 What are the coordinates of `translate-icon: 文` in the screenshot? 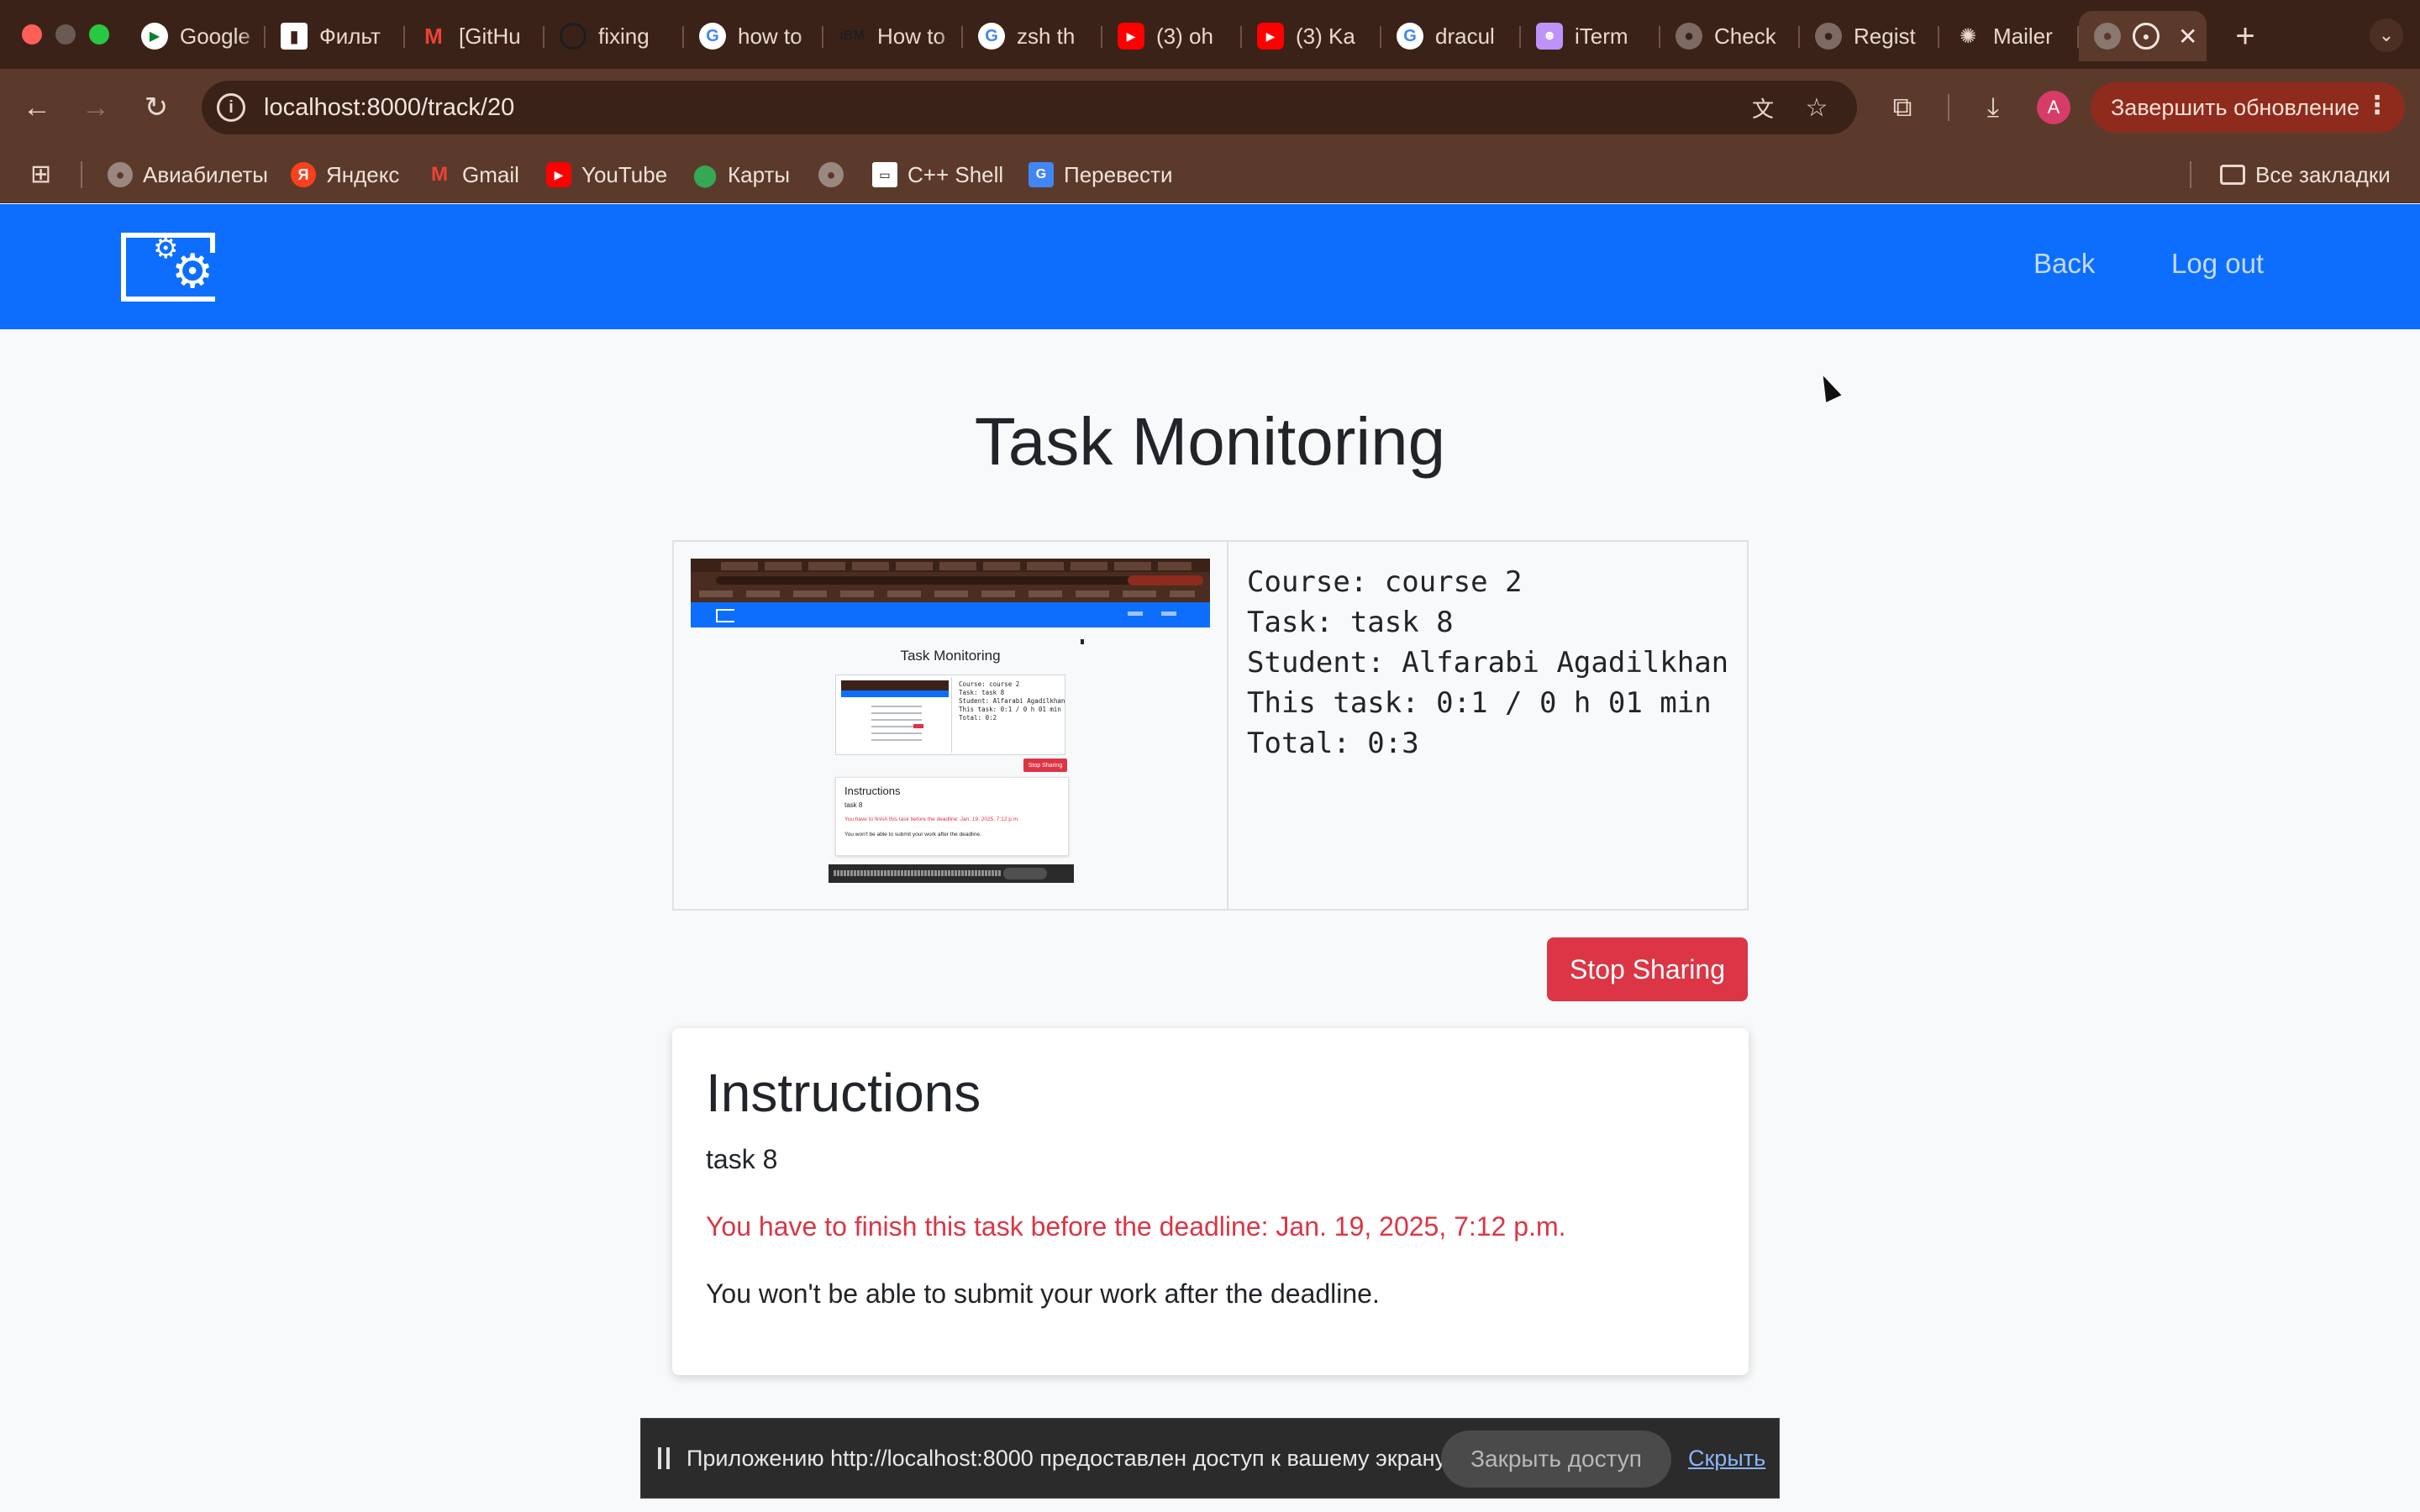 It's located at (1763, 107).